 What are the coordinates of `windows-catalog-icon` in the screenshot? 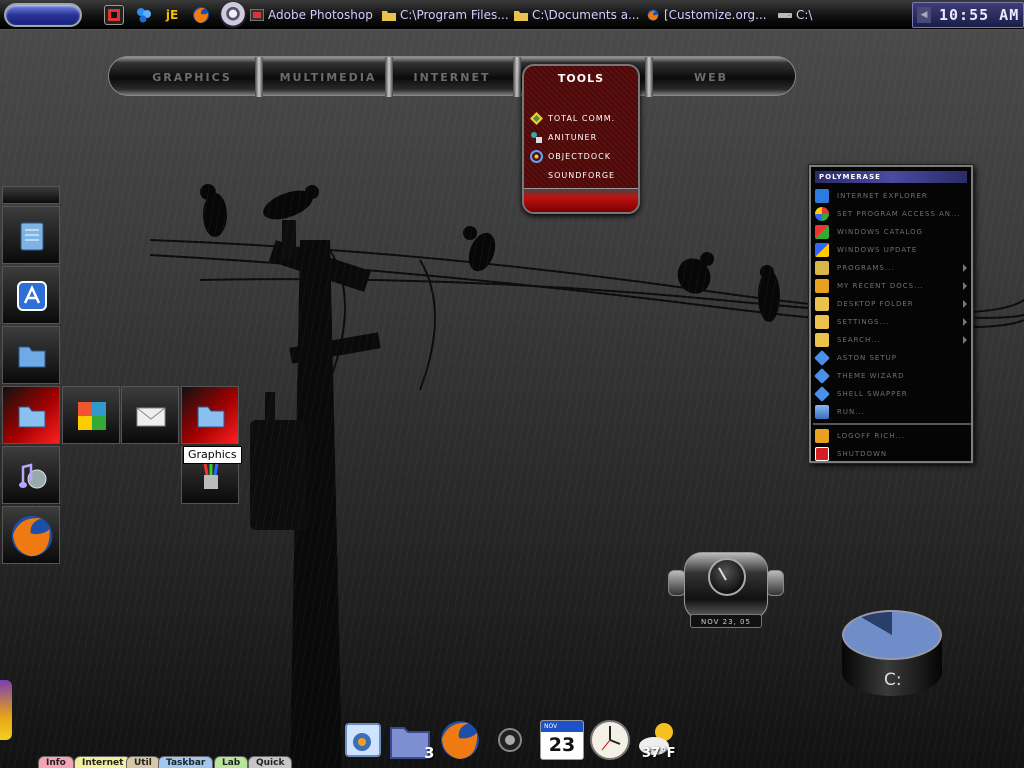 It's located at (822, 232).